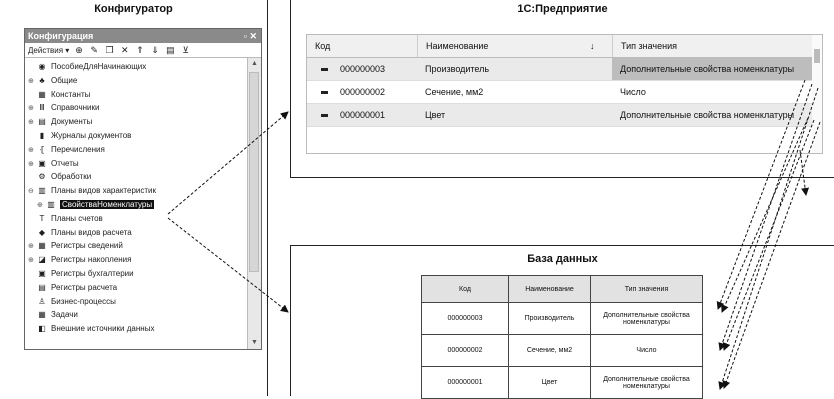  Describe the element at coordinates (42, 135) in the screenshot. I see `journals-icon: ▮` at that location.